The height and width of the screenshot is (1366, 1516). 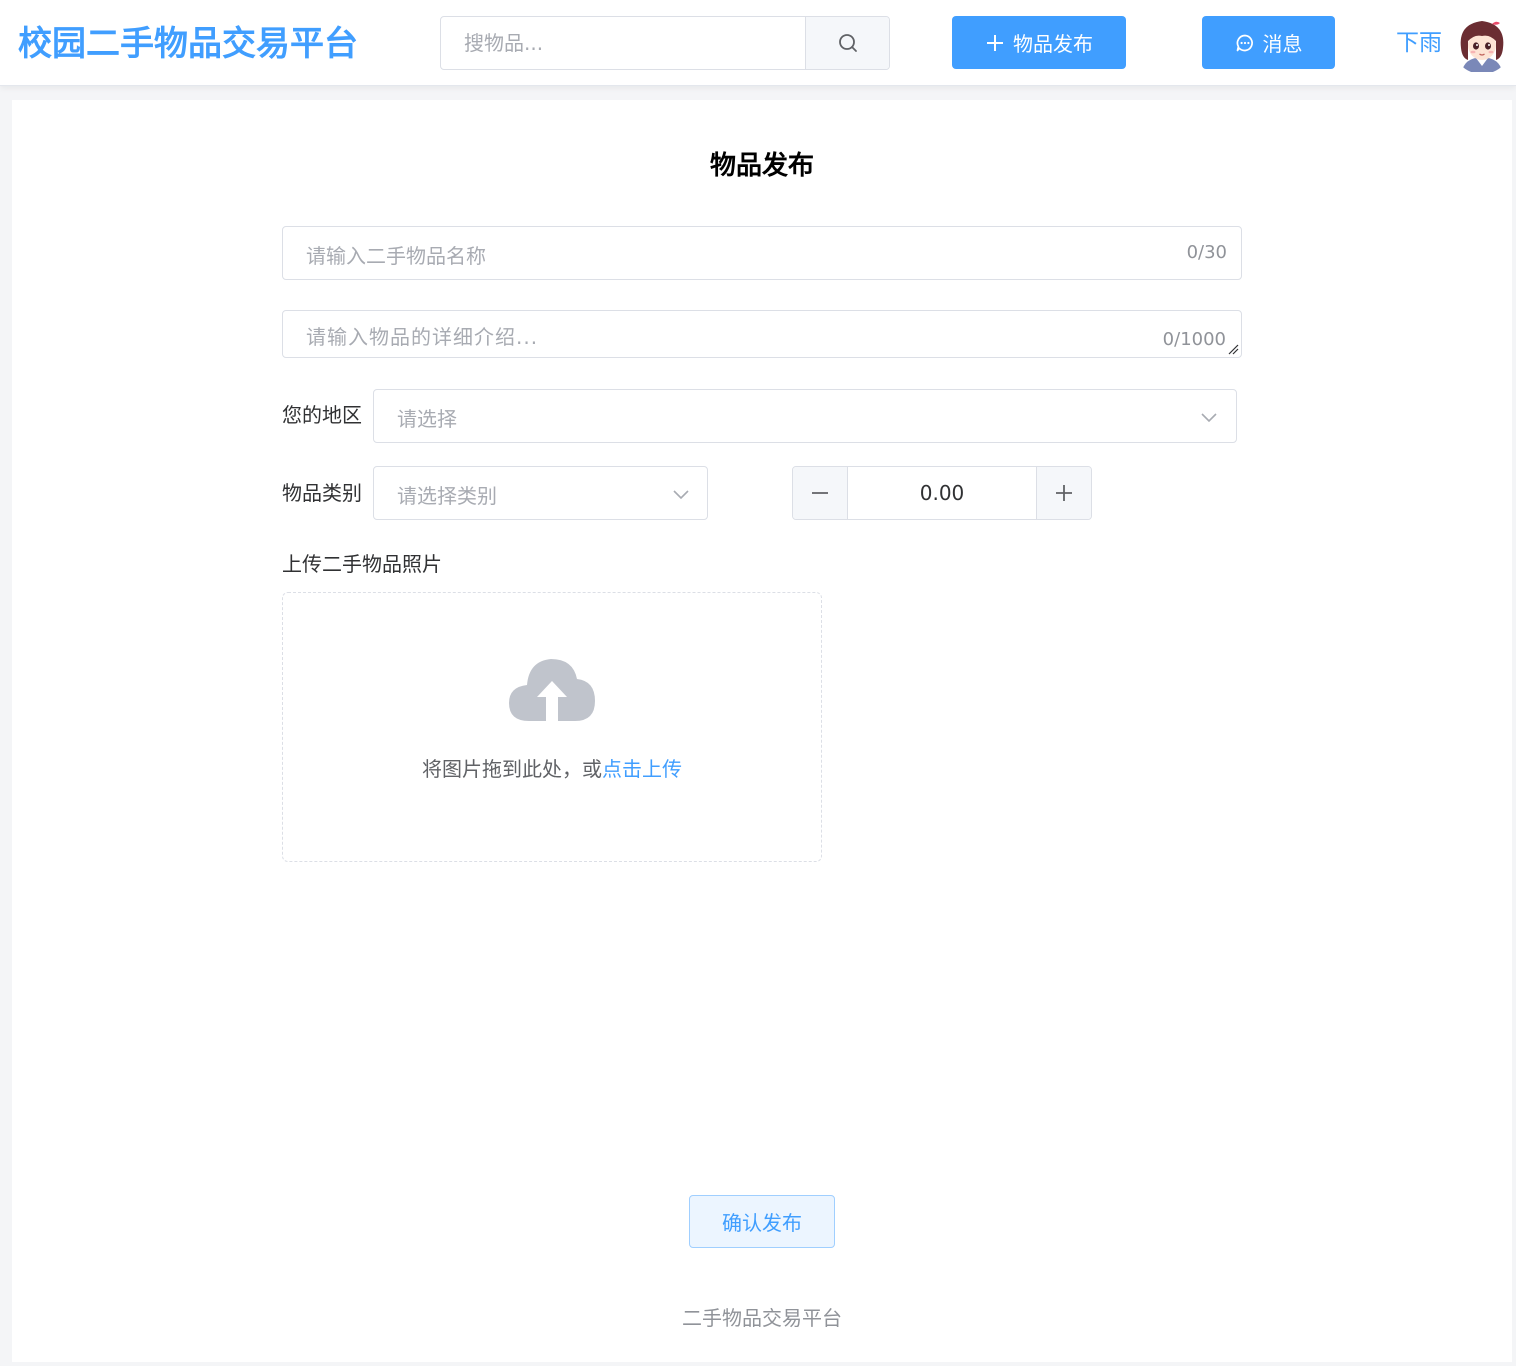 I want to click on messages-button: 消息, so click(x=1268, y=42).